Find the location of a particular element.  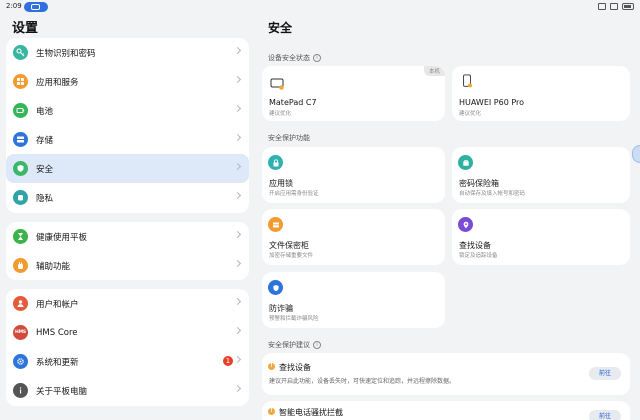

sidebar-item: 隐私 is located at coordinates (127, 197).